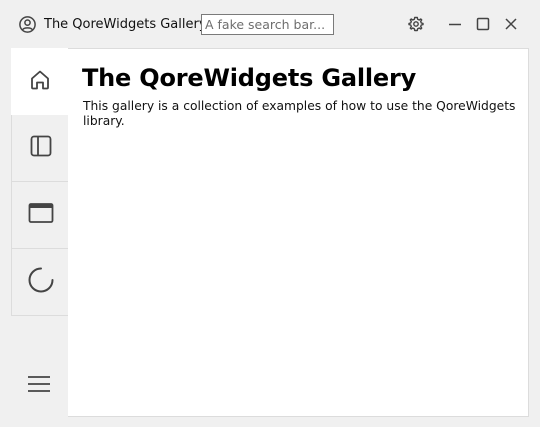 The width and height of the screenshot is (540, 427). I want to click on sidebar-item-home, so click(40, 81).